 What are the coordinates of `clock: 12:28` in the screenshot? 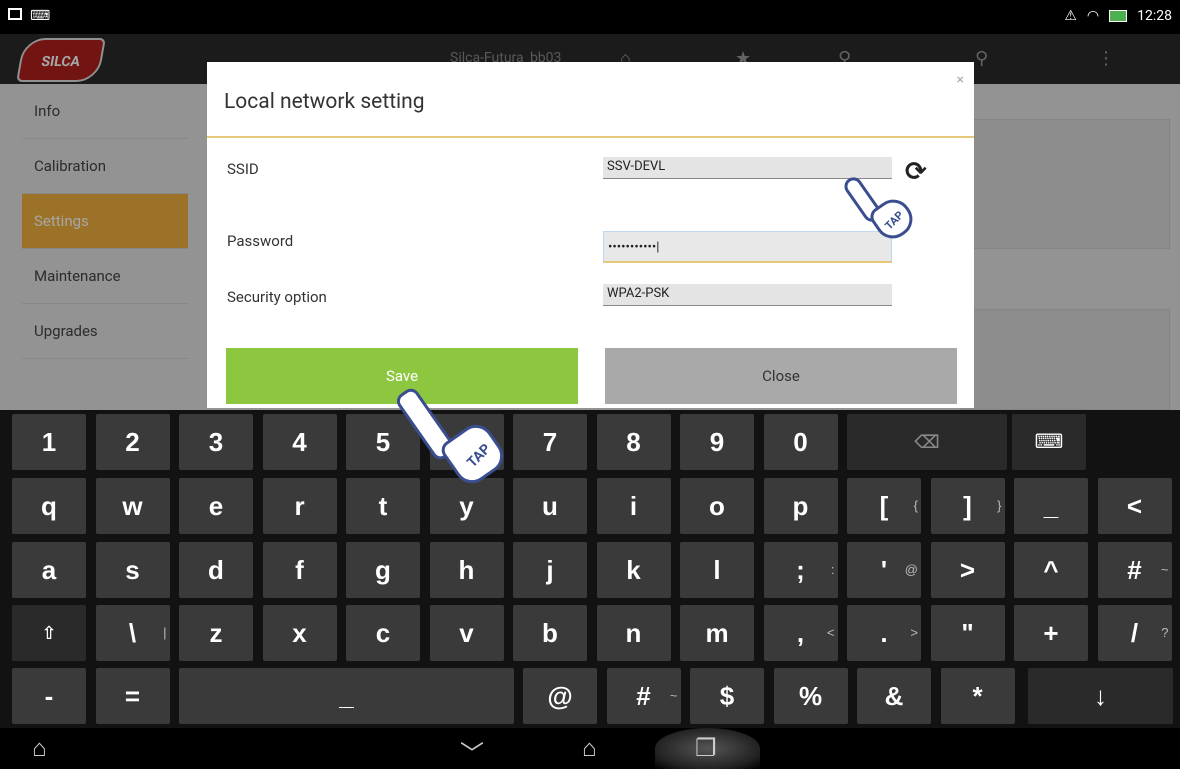 It's located at (1154, 16).